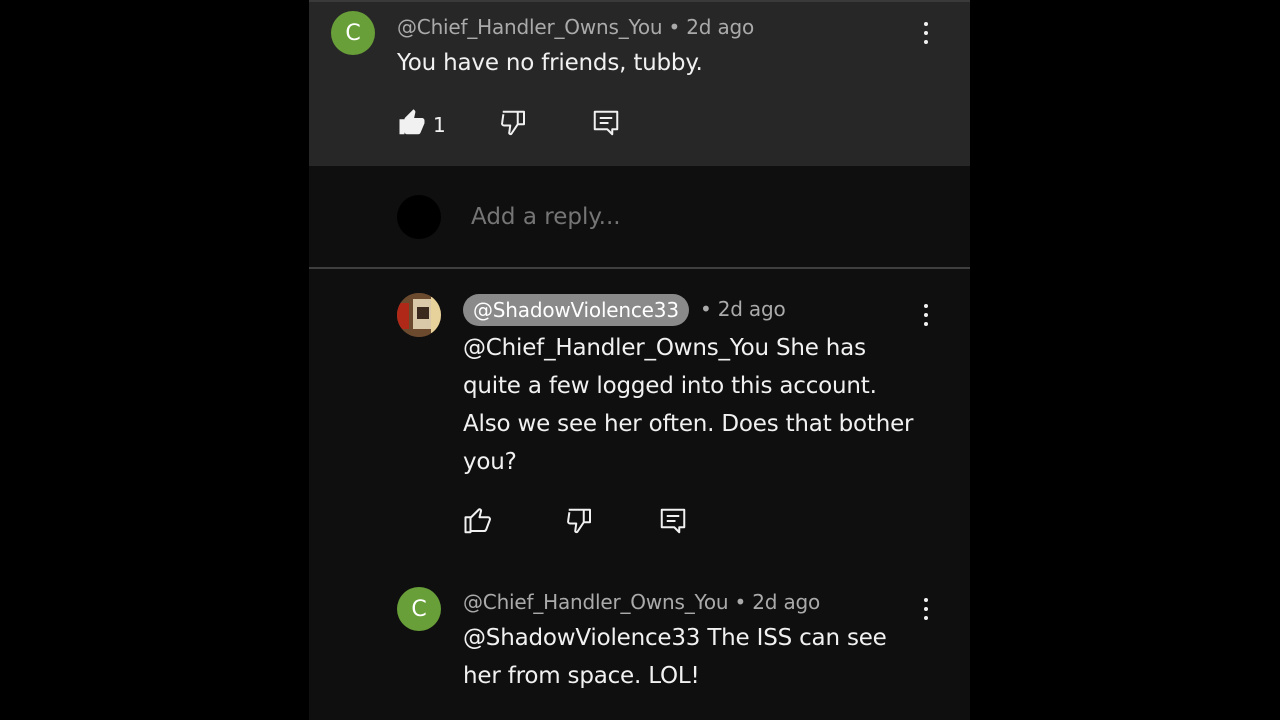 The height and width of the screenshot is (720, 1280). Describe the element at coordinates (550, 63) in the screenshot. I see `comment-text: You have no friends, tubby.` at that location.